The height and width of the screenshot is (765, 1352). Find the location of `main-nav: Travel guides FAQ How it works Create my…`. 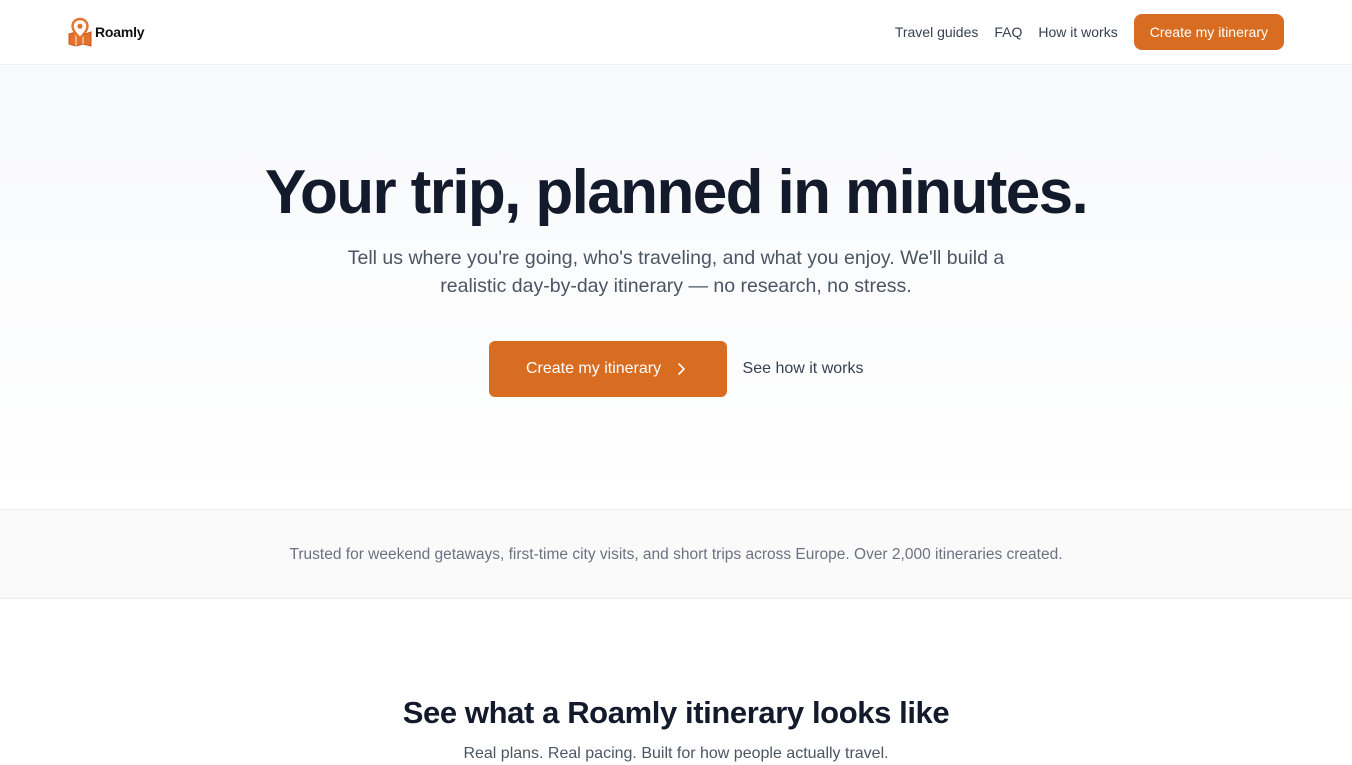

main-nav: Travel guides FAQ How it works Create my… is located at coordinates (1089, 32).